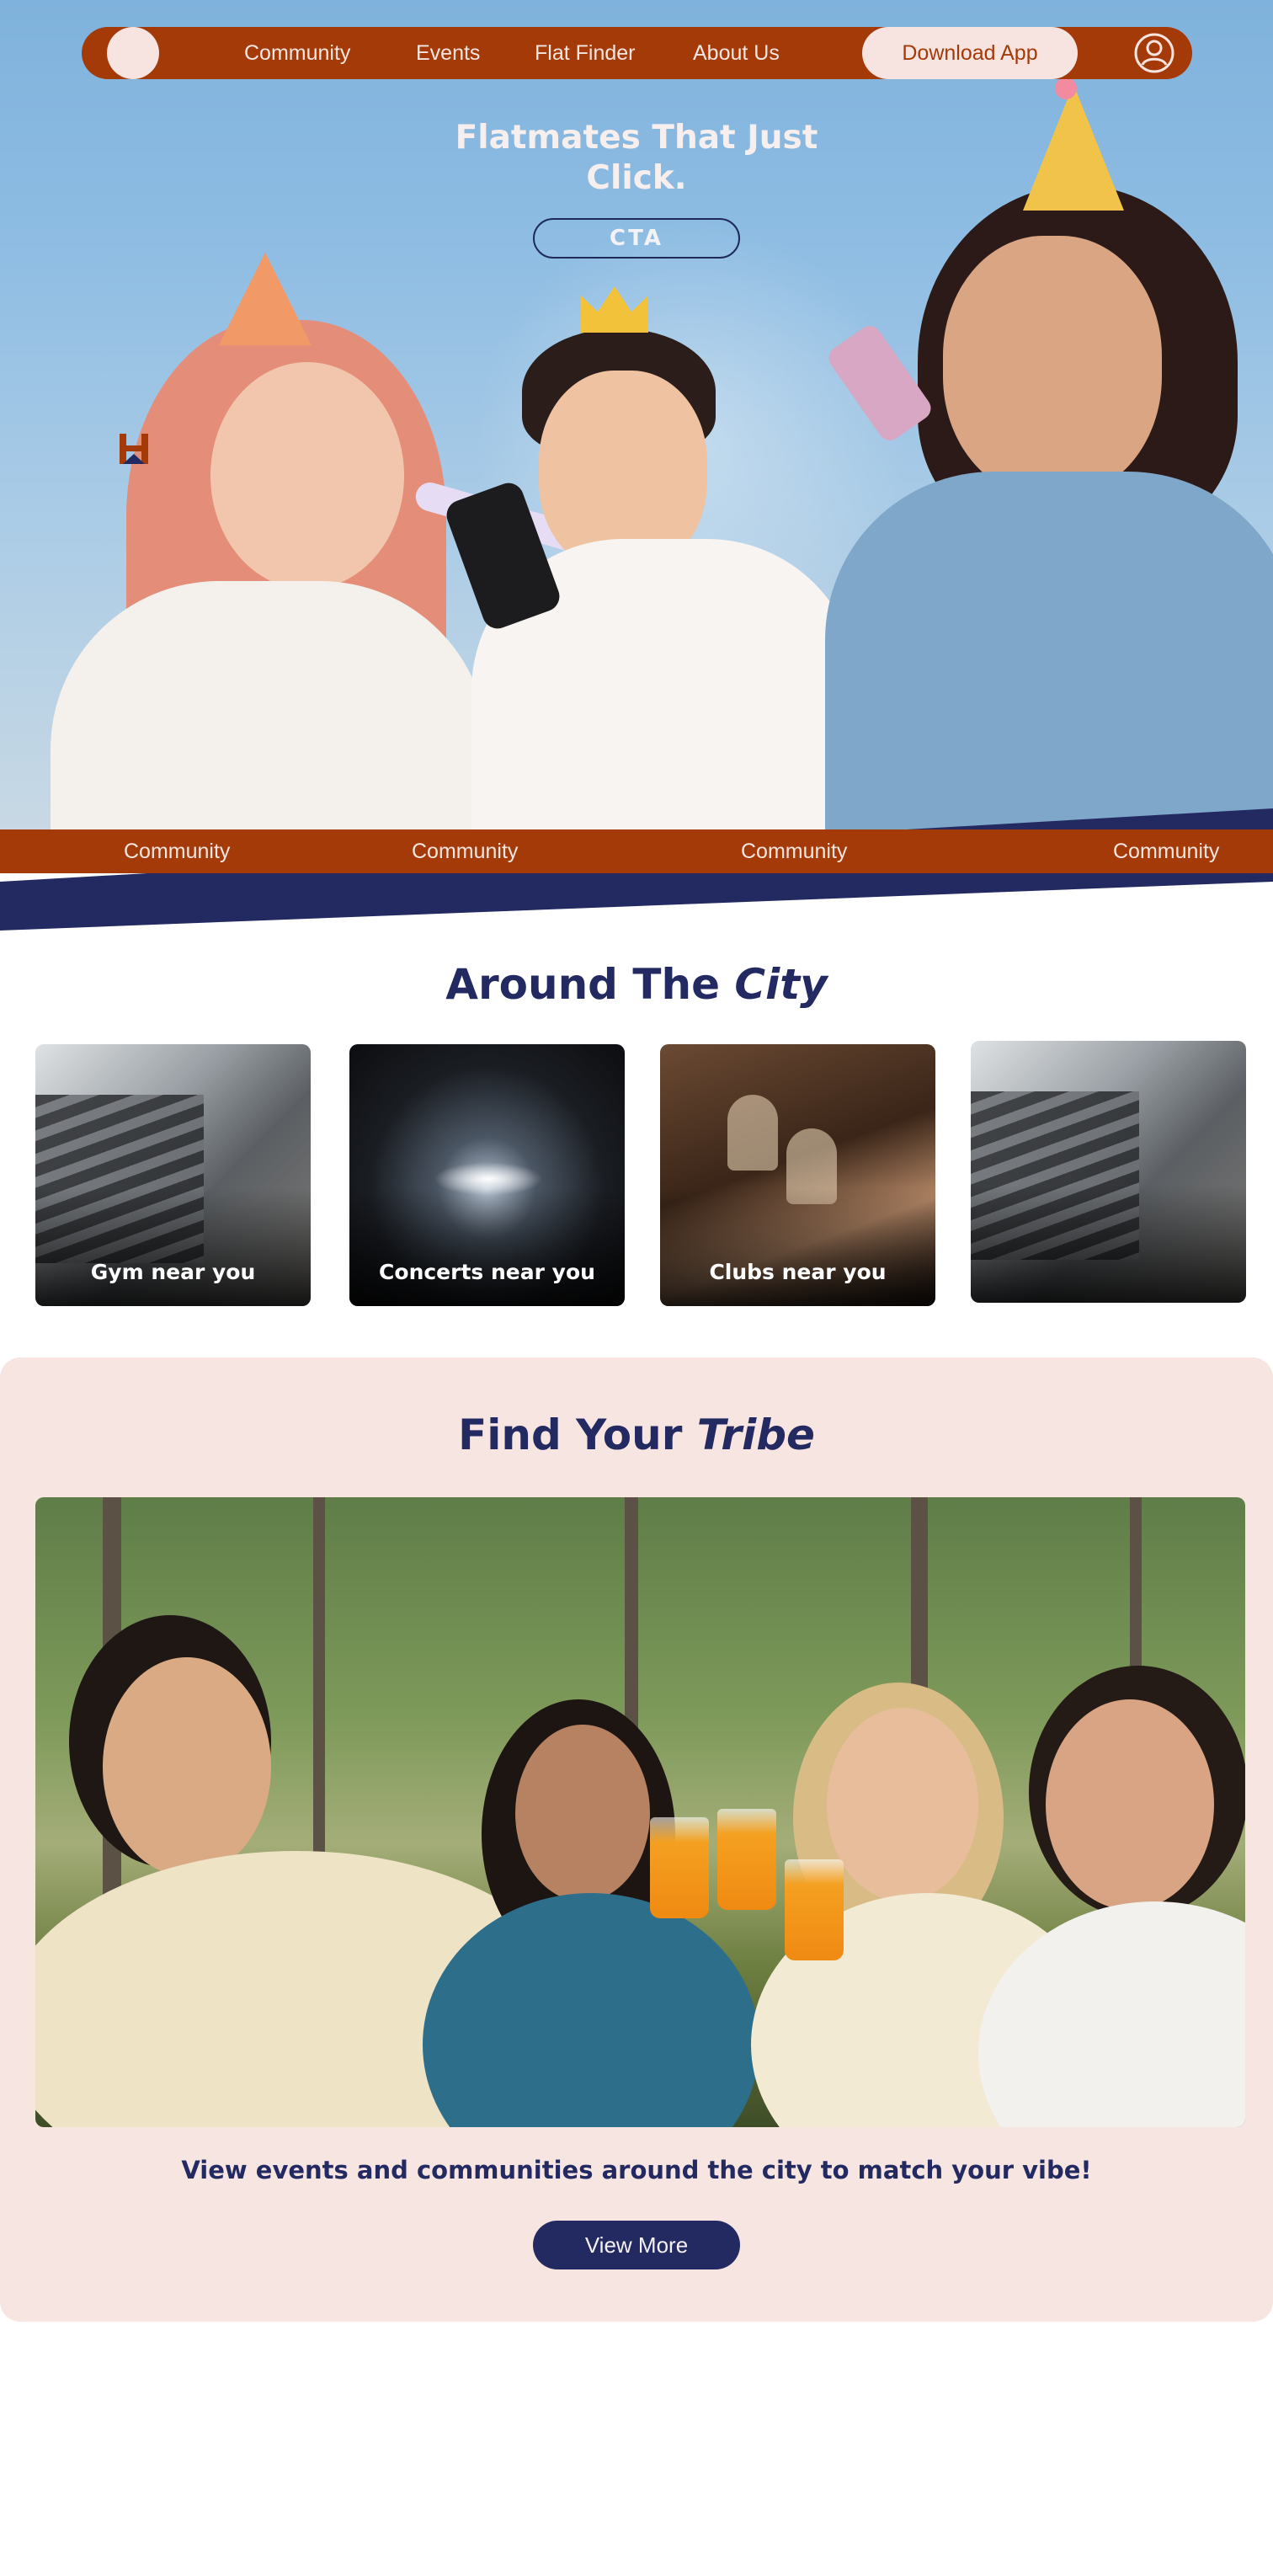  I want to click on nav-flat-finder: Flat Finder, so click(585, 53).